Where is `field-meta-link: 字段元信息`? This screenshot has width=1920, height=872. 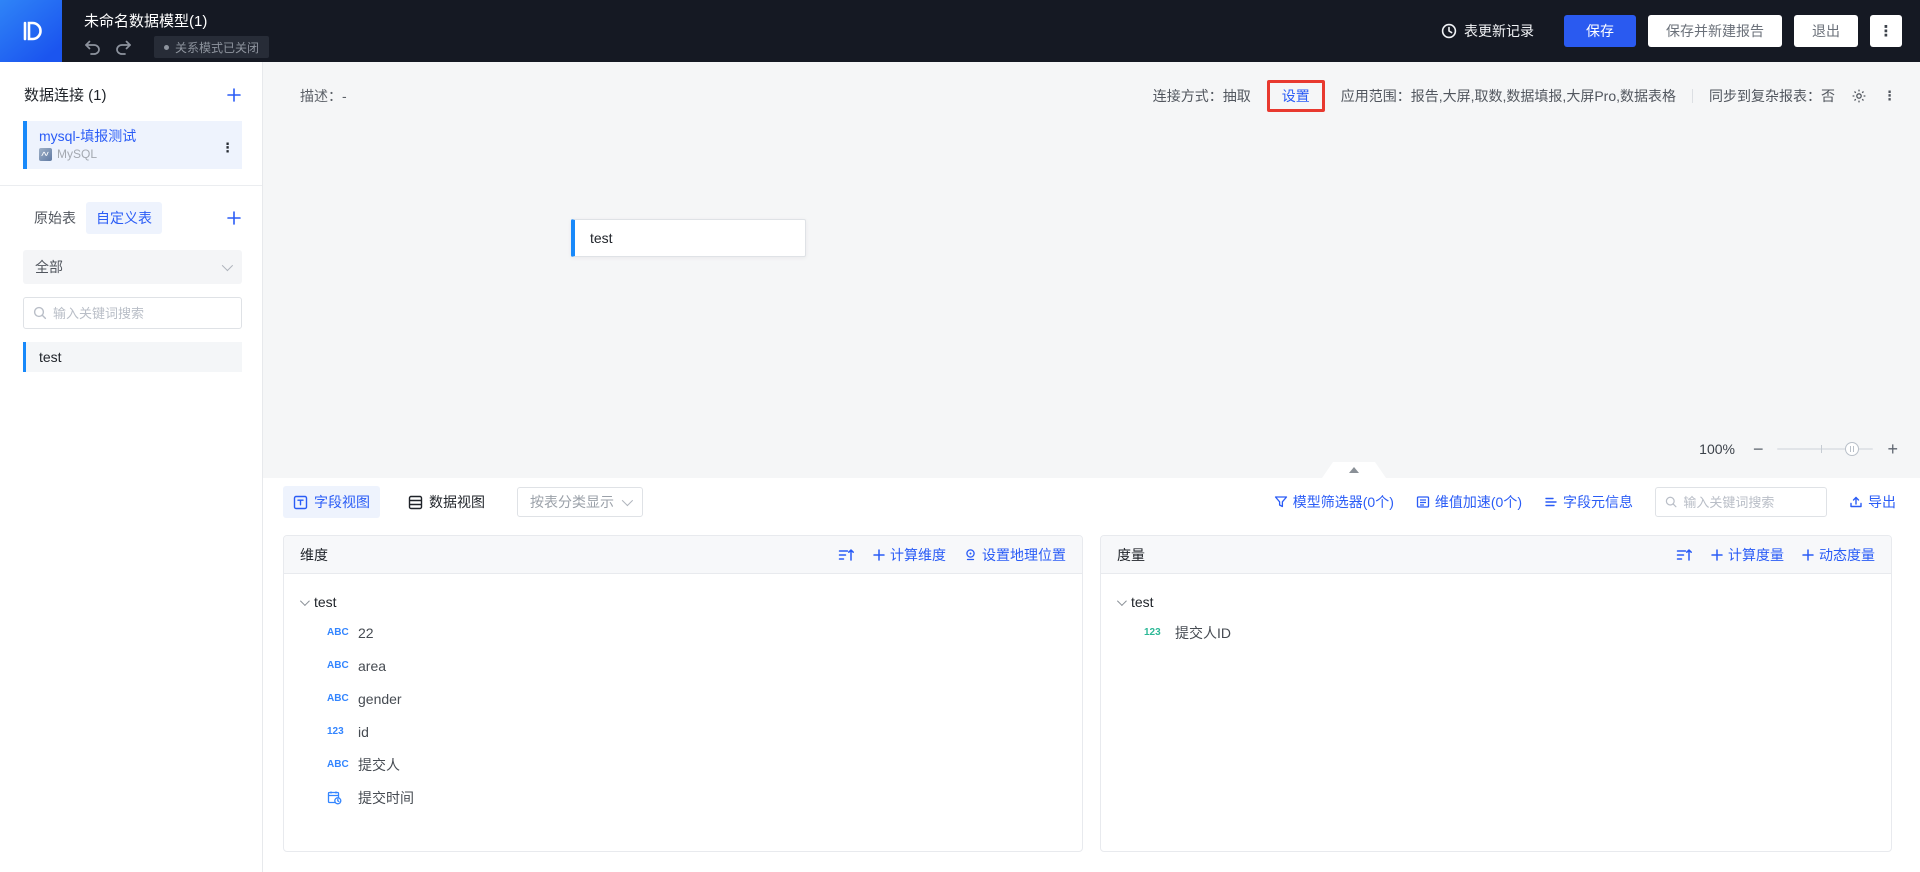
field-meta-link: 字段元信息 is located at coordinates (1588, 502).